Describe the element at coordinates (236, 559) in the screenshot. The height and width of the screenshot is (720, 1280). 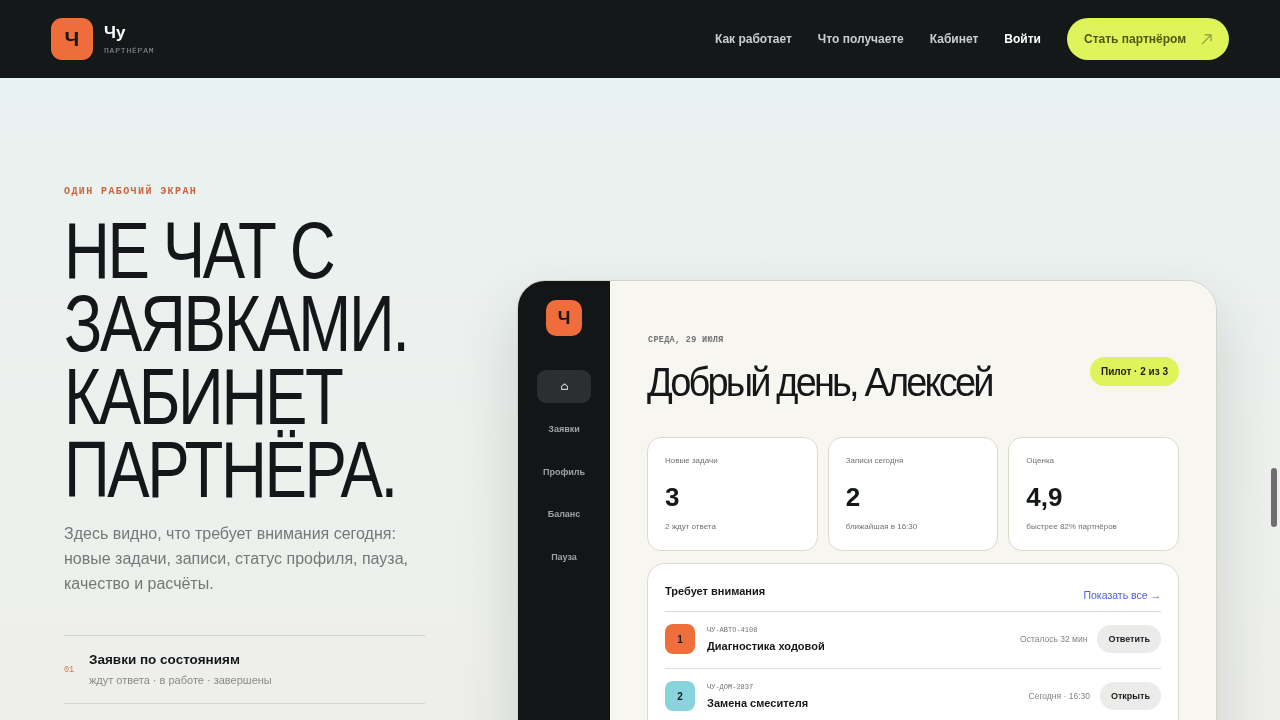
I see `hero-lead: Здесь видно, что требует внимания сегодня: новые задачи, записи, статус профиля, пауза, качество и расчёты.` at that location.